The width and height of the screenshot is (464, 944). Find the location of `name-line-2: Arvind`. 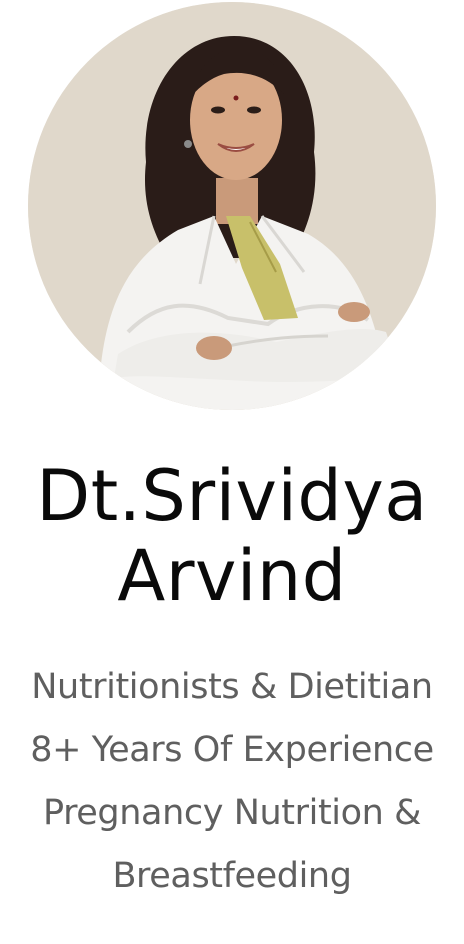

name-line-2: Arvind is located at coordinates (232, 576).